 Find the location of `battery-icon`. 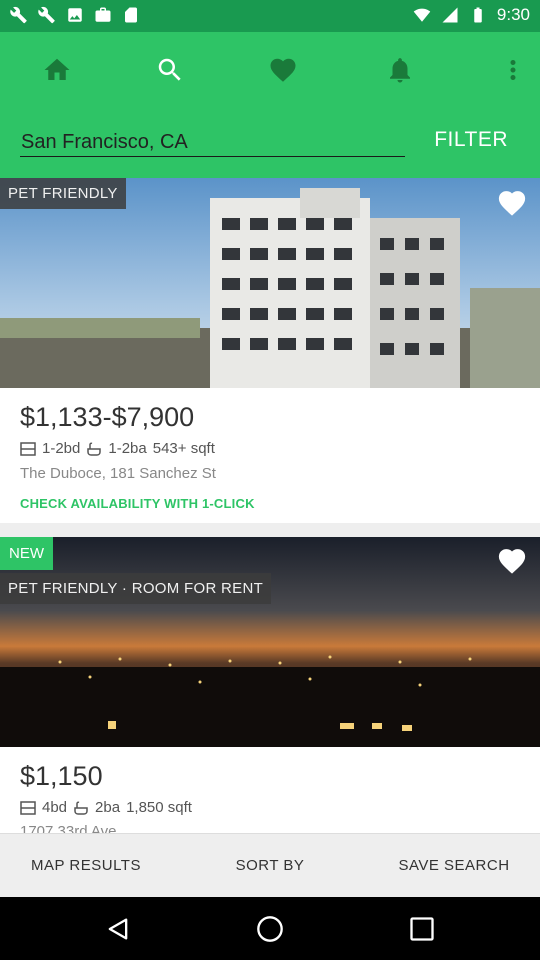

battery-icon is located at coordinates (478, 15).